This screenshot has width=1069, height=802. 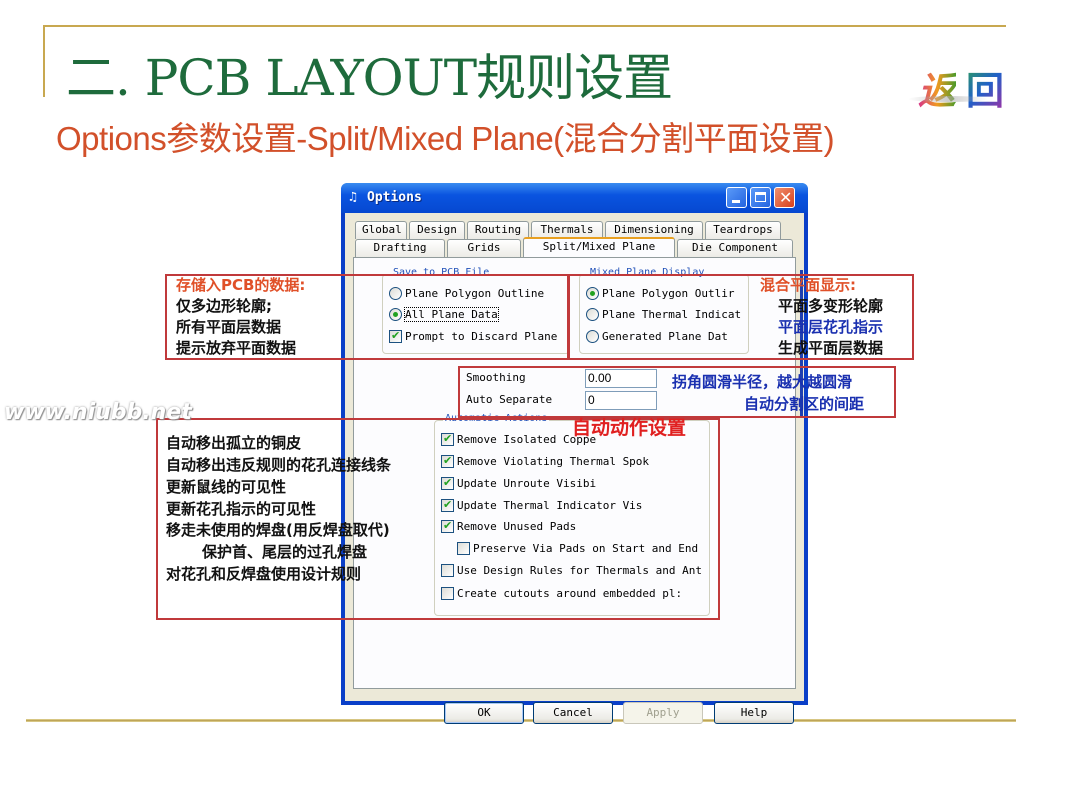 I want to click on minimize-button, so click(x=736, y=197).